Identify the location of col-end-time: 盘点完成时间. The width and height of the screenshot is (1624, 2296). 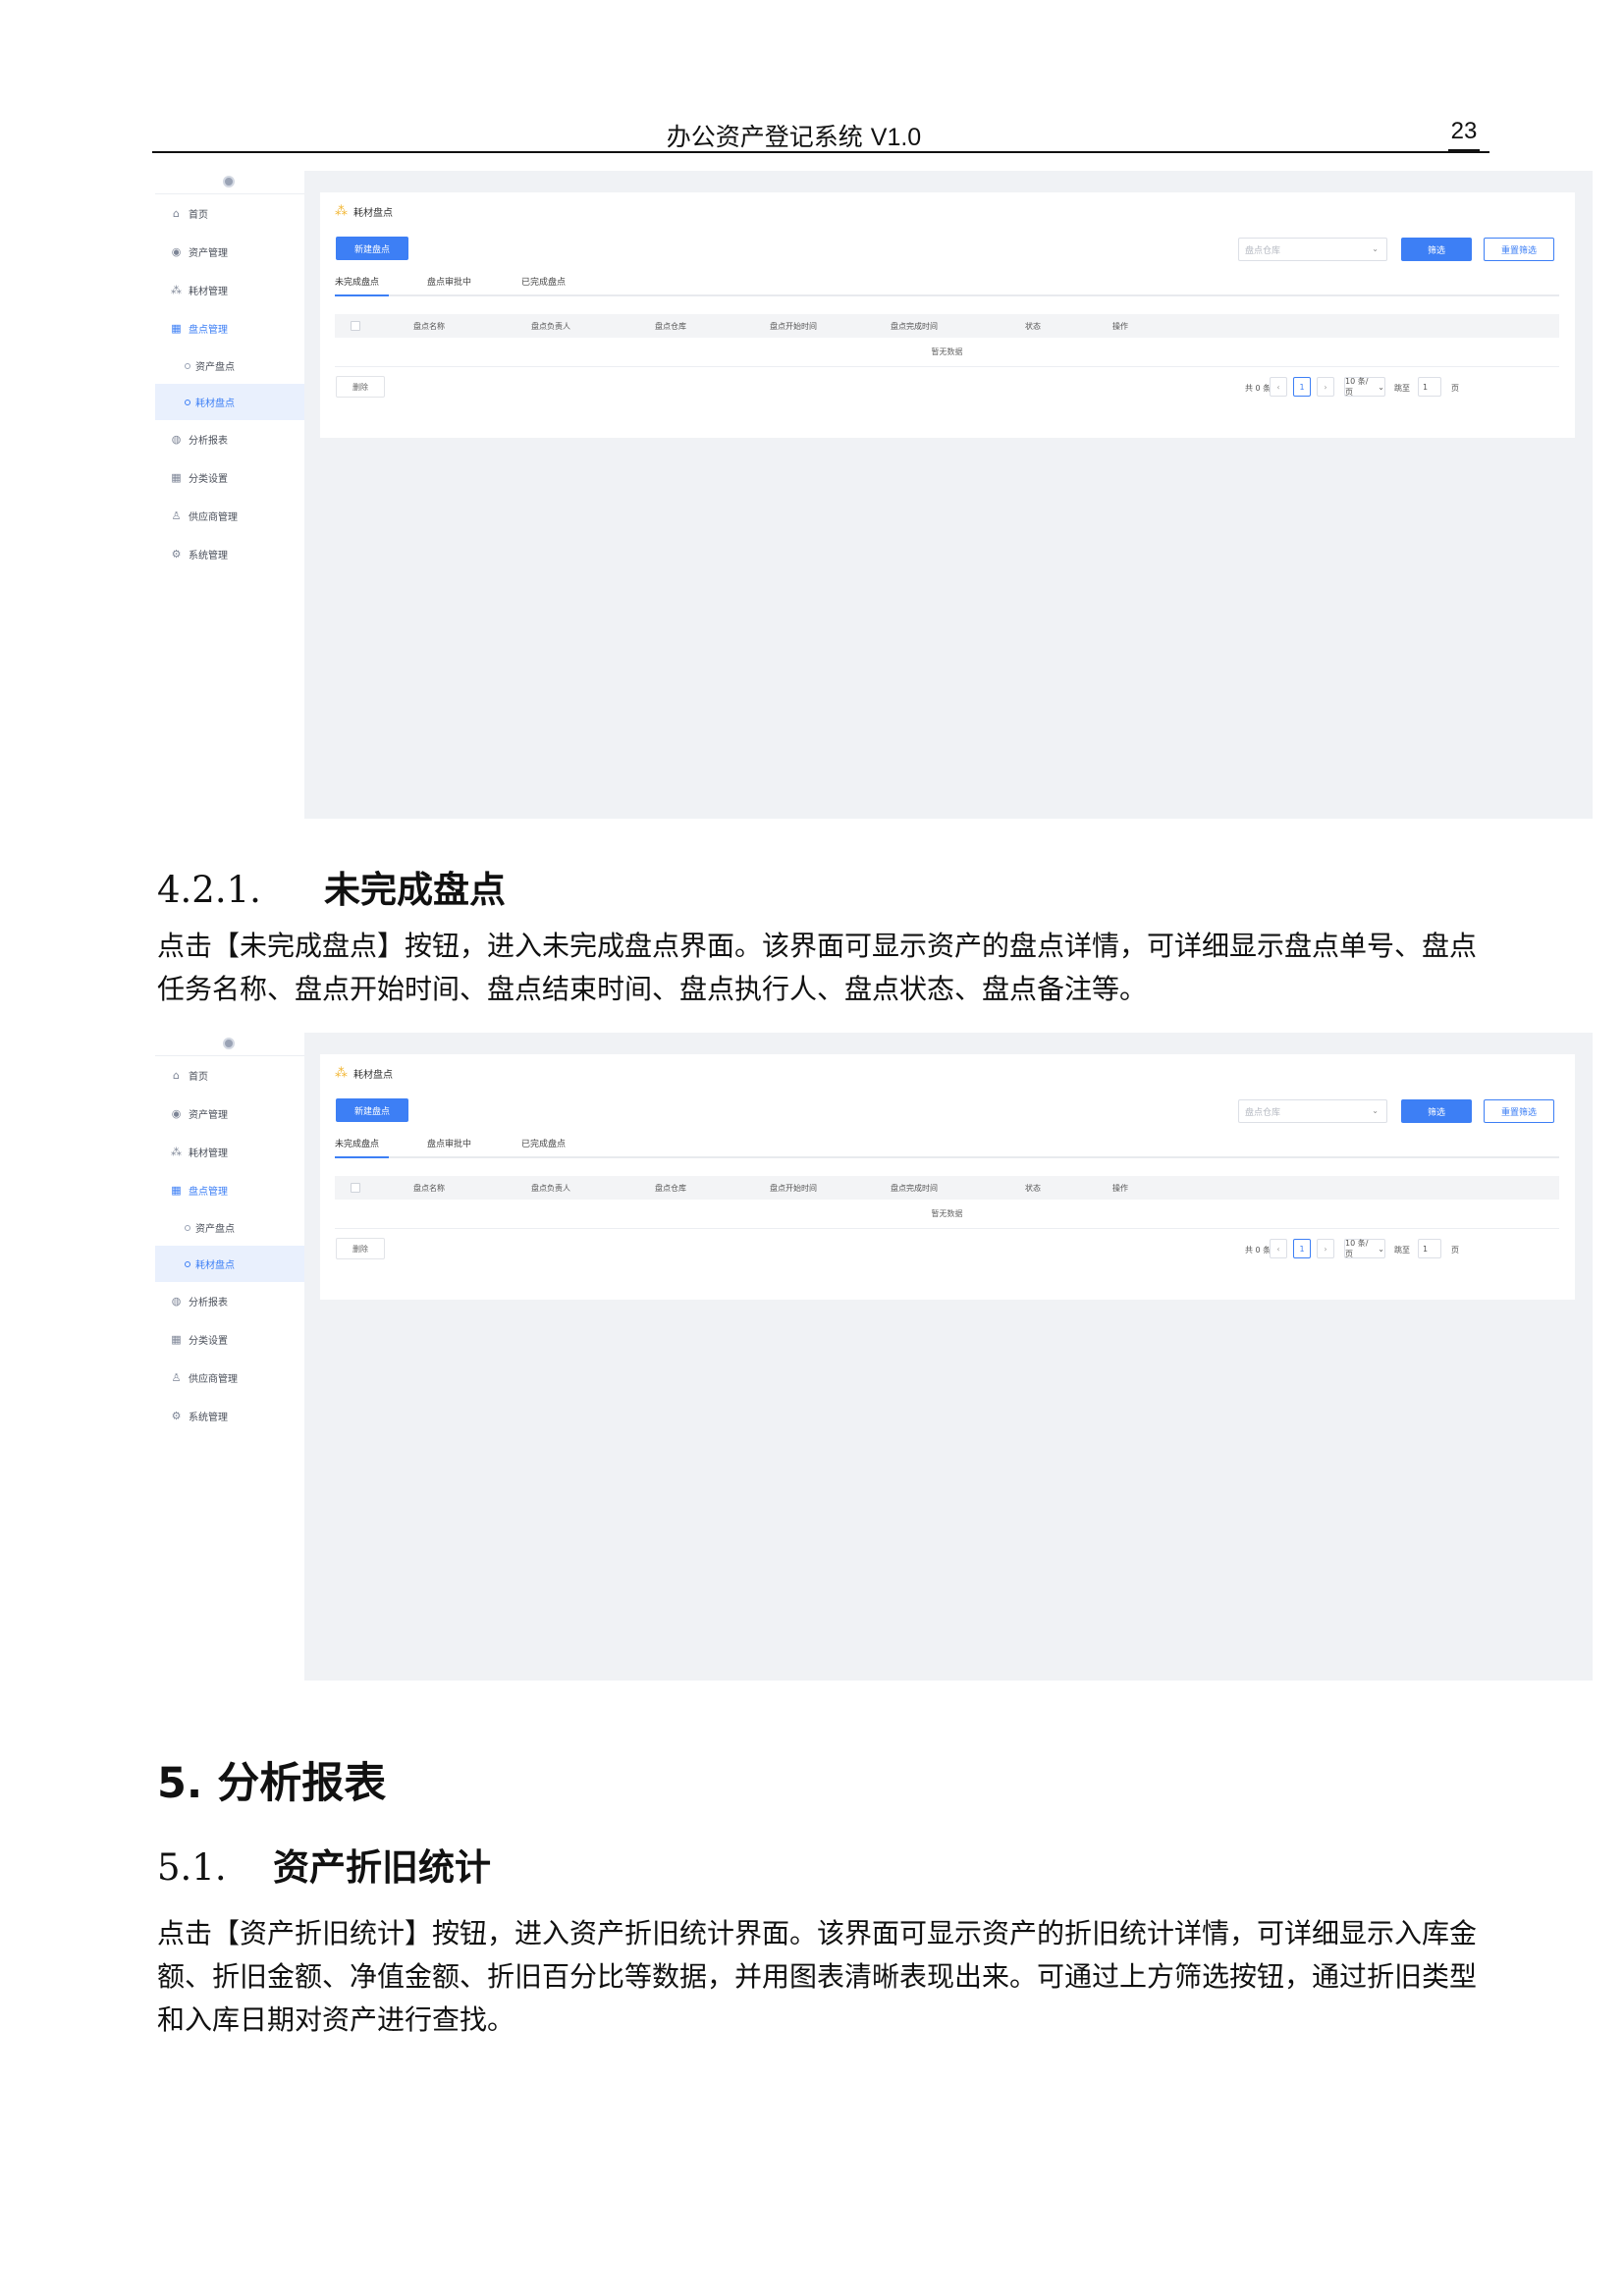
(914, 1188).